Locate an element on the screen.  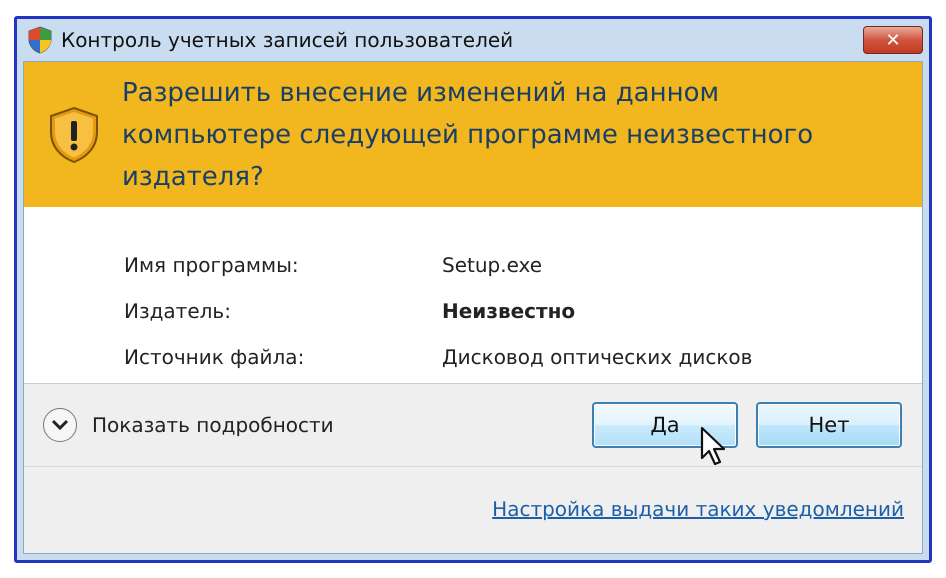
dialog-button: Да is located at coordinates (665, 425).